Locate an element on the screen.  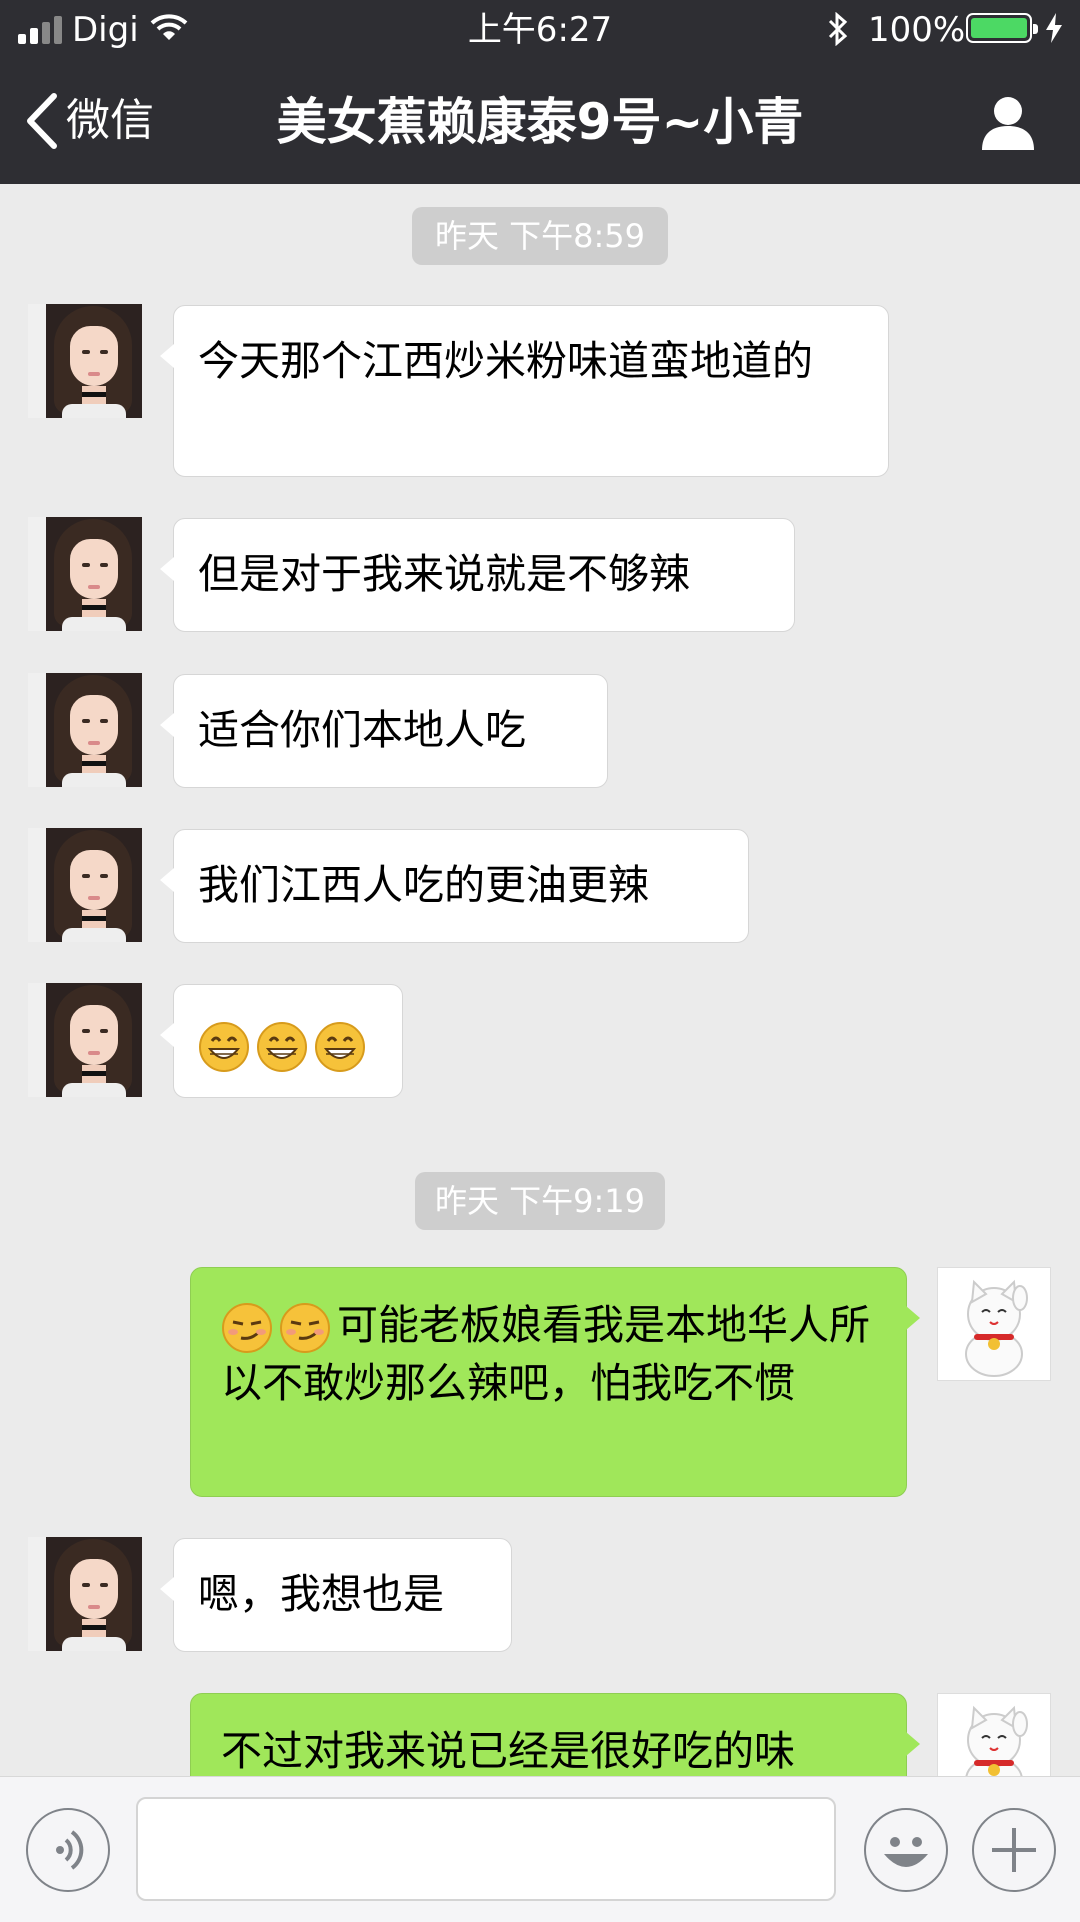
plus-icon is located at coordinates (1014, 1850).